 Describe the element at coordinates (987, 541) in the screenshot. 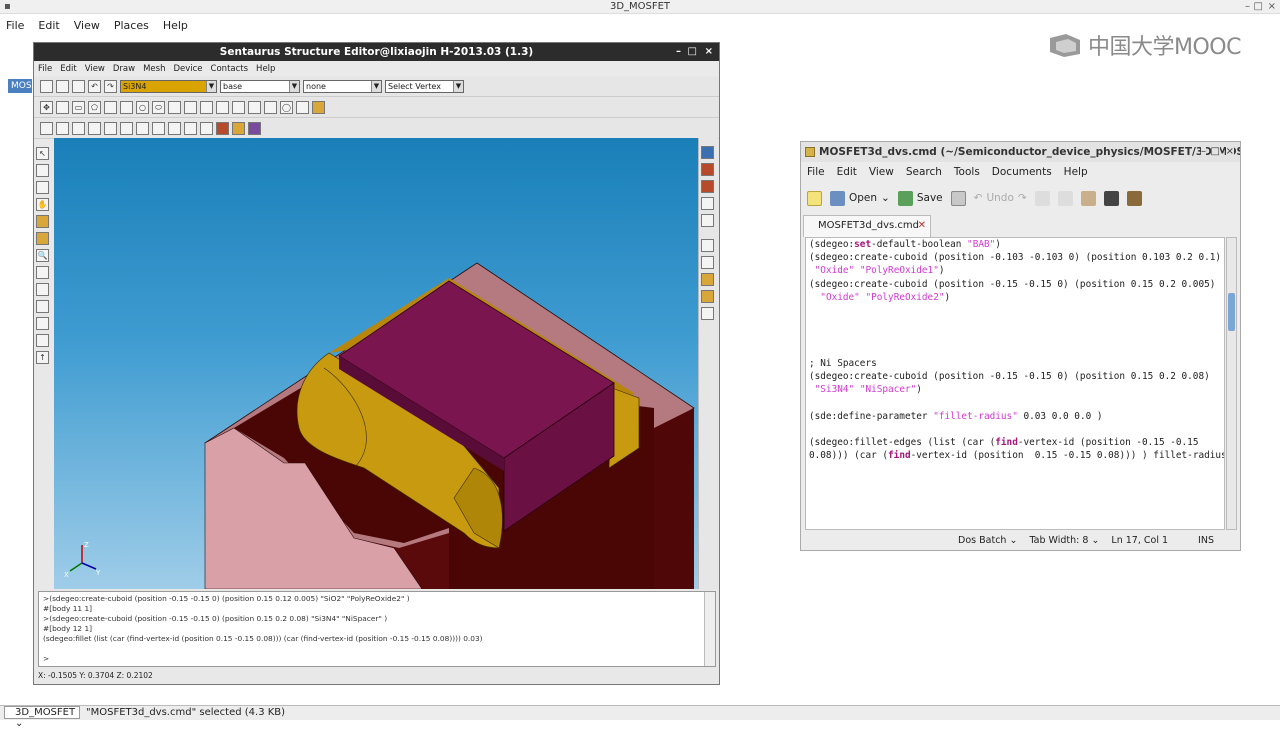

I see `language-mode-select: Dos Batch ⌄` at that location.